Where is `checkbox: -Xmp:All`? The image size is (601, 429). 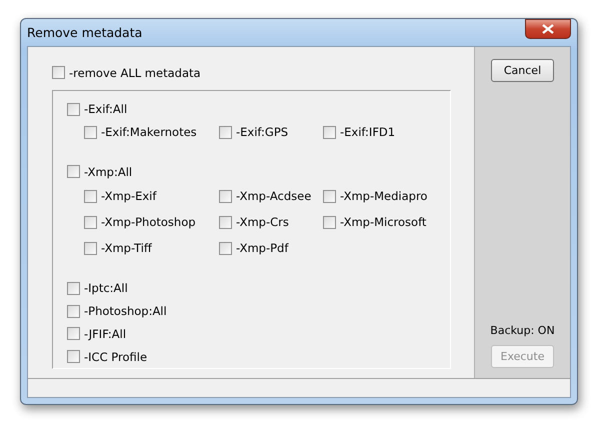
checkbox: -Xmp:All is located at coordinates (258, 172).